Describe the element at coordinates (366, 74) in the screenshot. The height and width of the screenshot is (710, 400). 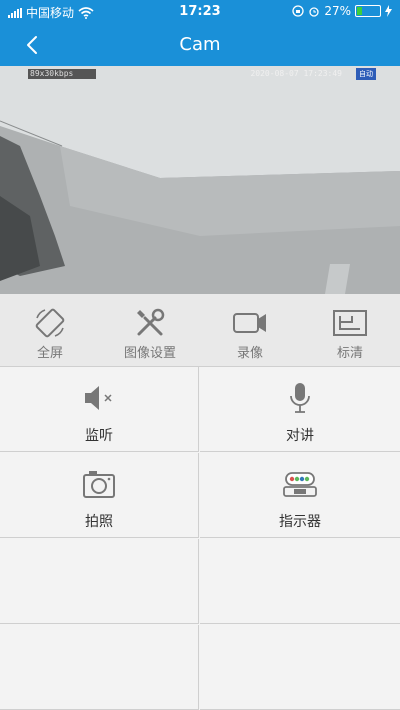
I see `stream-badge: 自动` at that location.